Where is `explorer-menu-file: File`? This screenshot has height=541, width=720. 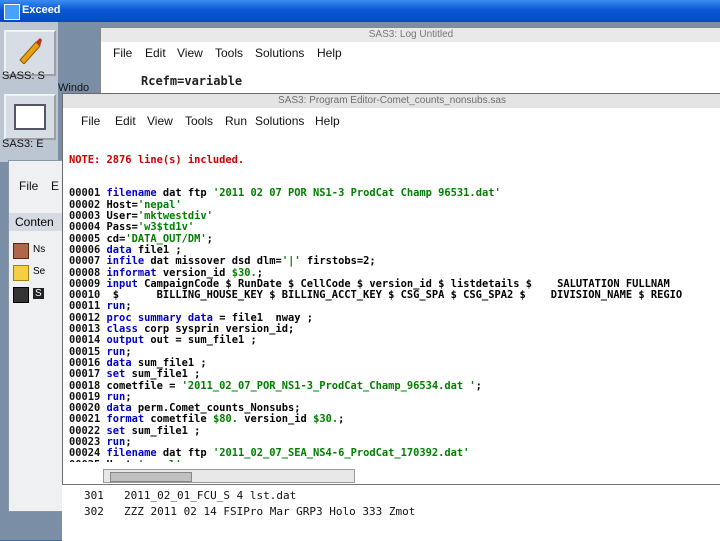
explorer-menu-file: File is located at coordinates (28, 186).